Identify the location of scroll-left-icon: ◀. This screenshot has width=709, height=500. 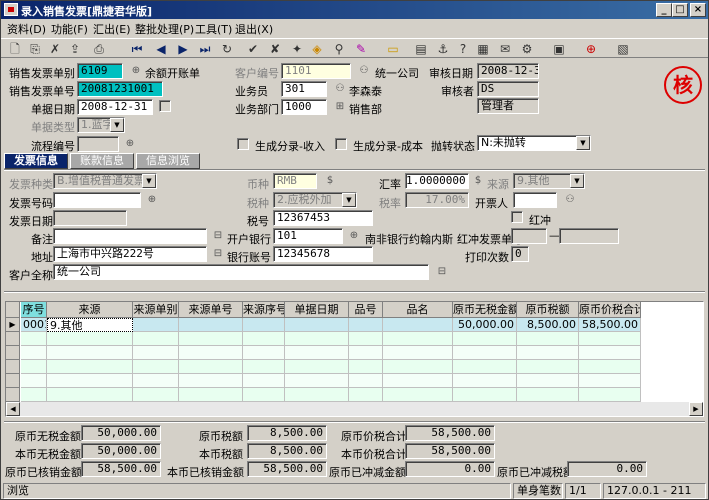
(13, 409).